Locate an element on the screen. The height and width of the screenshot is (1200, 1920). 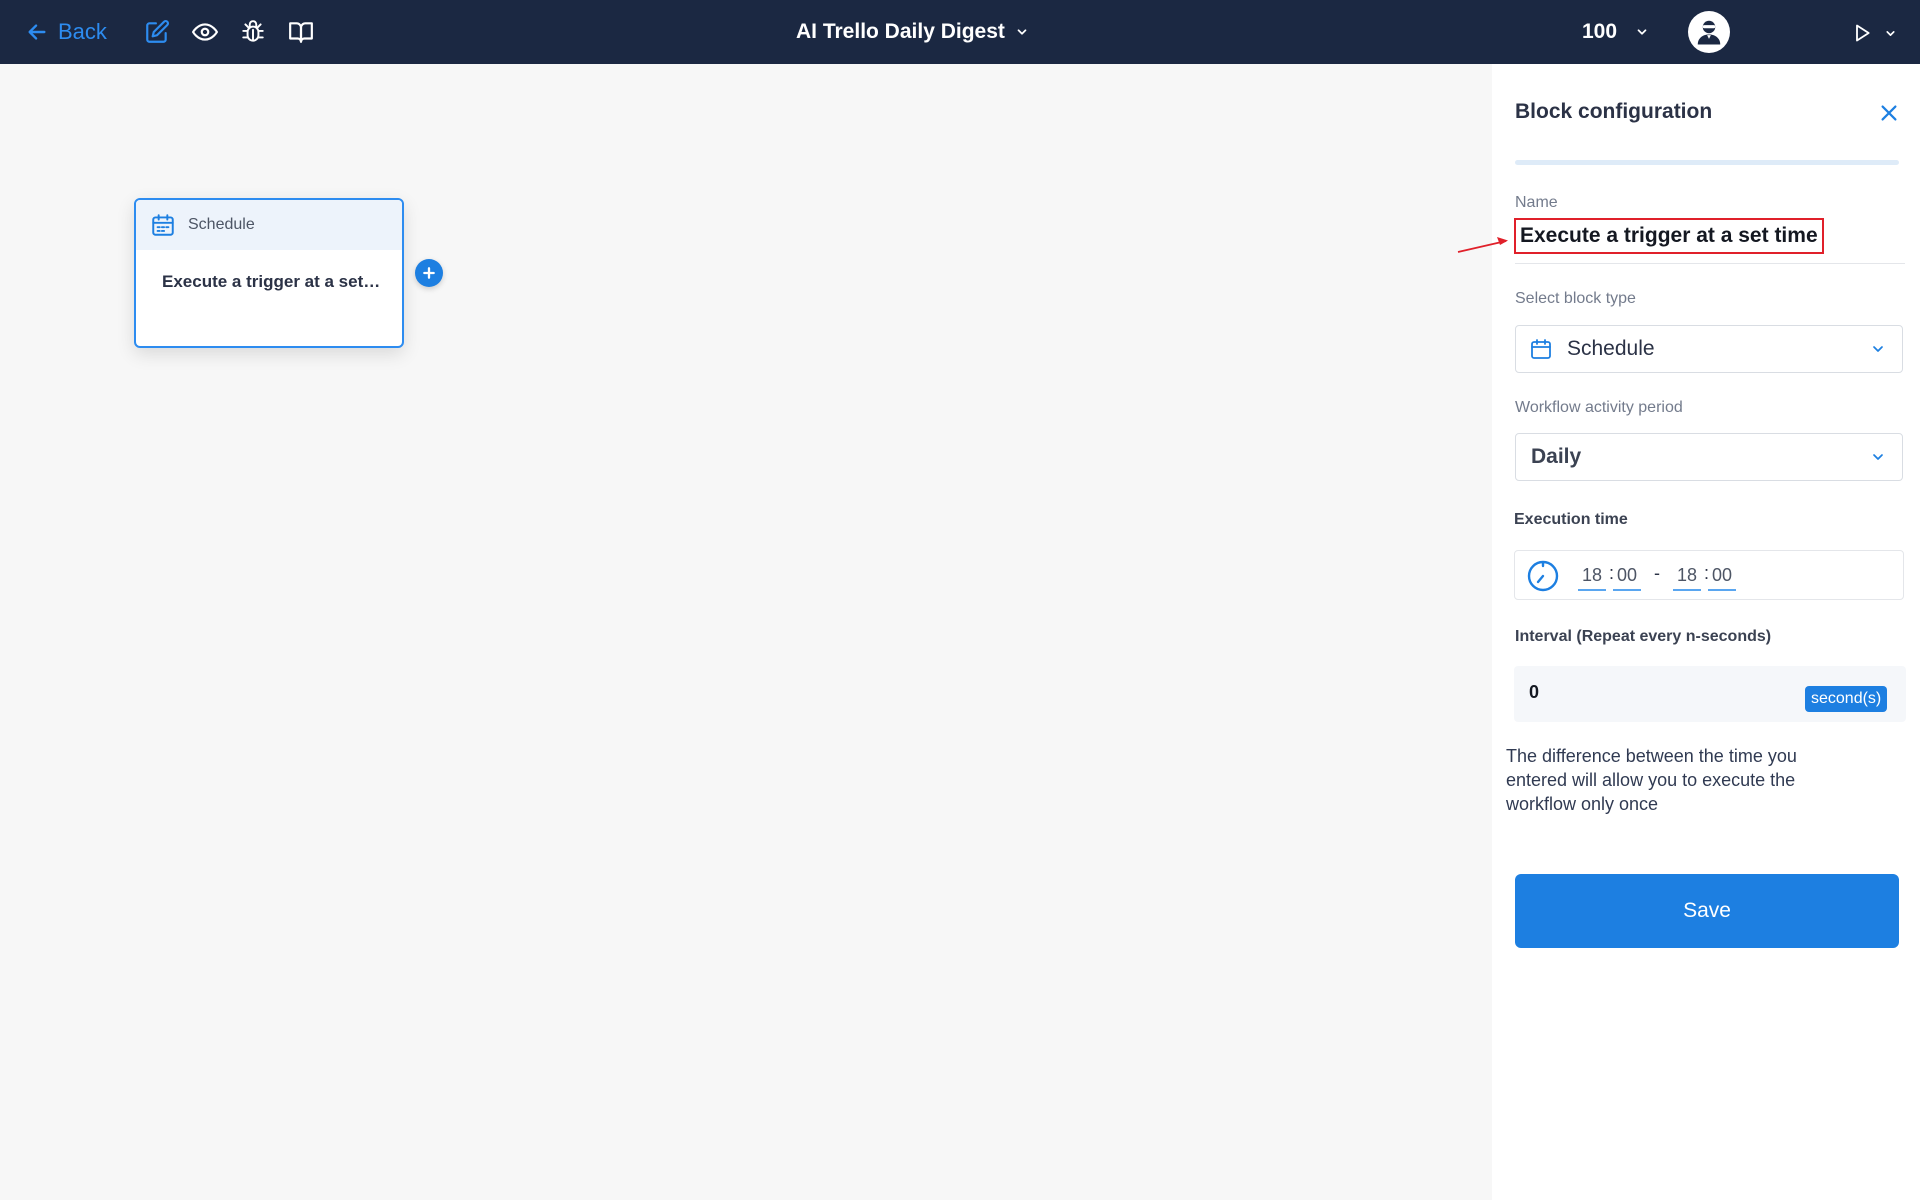
edit-icon is located at coordinates (157, 31).